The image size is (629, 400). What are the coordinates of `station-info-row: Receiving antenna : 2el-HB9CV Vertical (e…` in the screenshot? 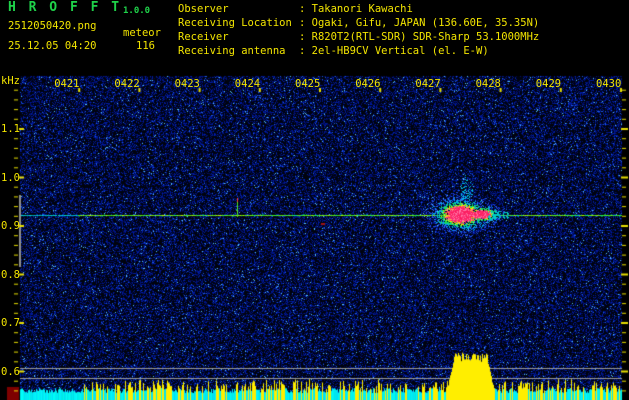 It's located at (358, 51).